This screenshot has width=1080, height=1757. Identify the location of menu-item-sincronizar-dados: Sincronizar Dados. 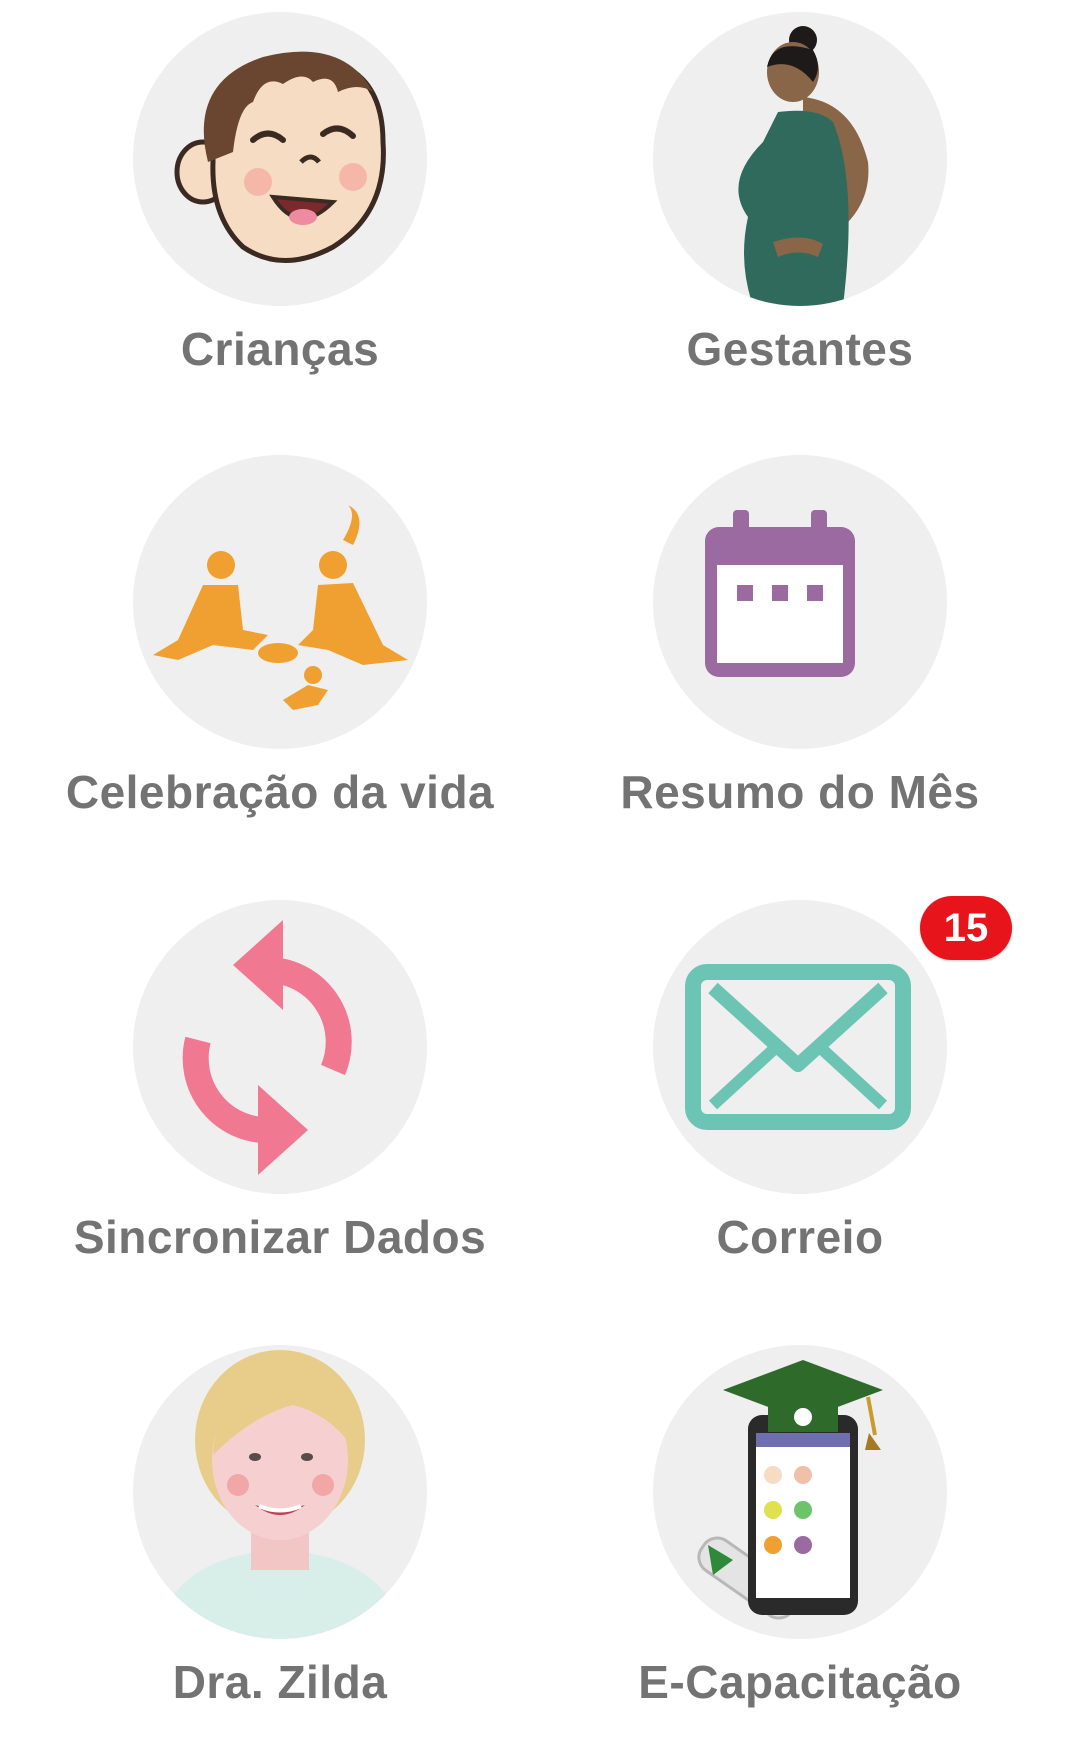
(280, 1110).